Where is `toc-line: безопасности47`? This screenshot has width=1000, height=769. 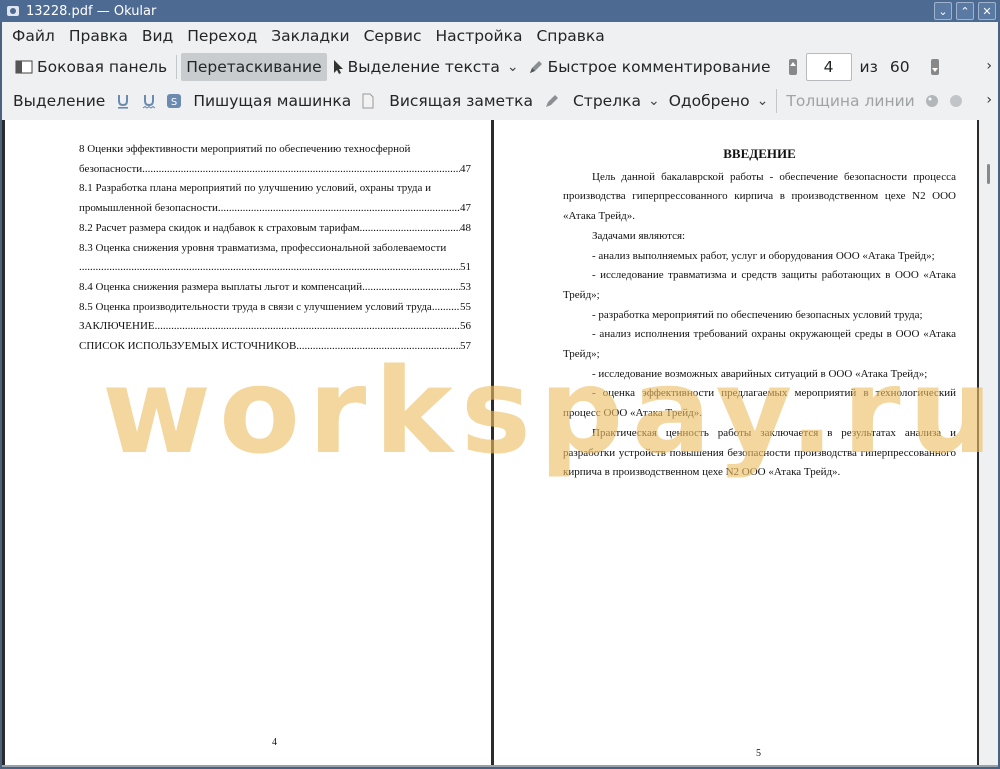
toc-line: безопасности47 is located at coordinates (275, 170).